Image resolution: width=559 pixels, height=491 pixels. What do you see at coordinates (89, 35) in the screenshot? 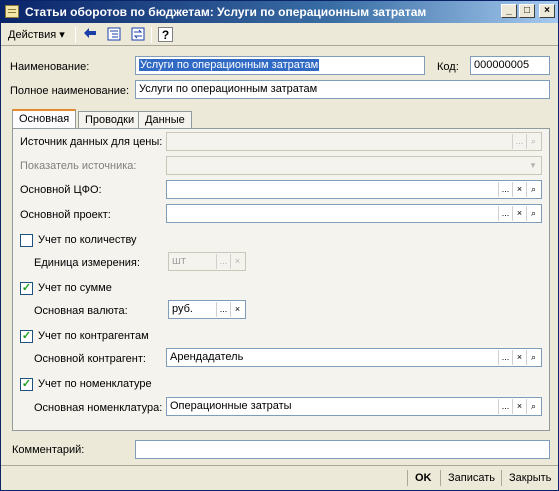
I see `go-back-icon` at bounding box center [89, 35].